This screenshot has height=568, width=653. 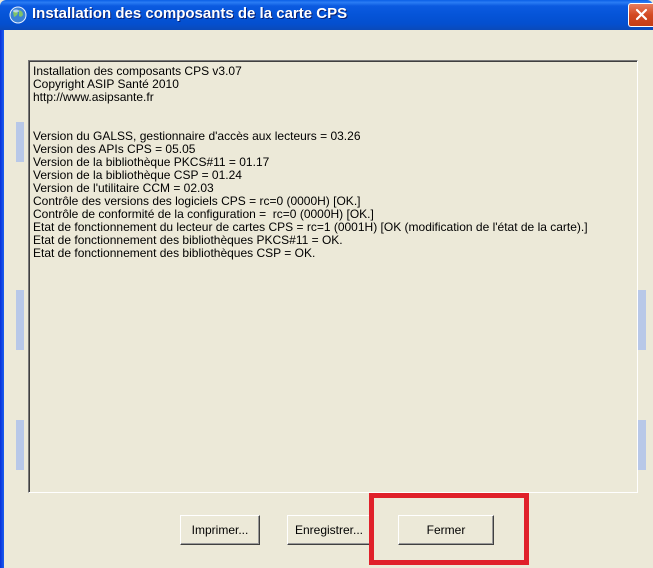 What do you see at coordinates (93, 97) in the screenshot?
I see `log-line: http://www.asipsante.fr` at bounding box center [93, 97].